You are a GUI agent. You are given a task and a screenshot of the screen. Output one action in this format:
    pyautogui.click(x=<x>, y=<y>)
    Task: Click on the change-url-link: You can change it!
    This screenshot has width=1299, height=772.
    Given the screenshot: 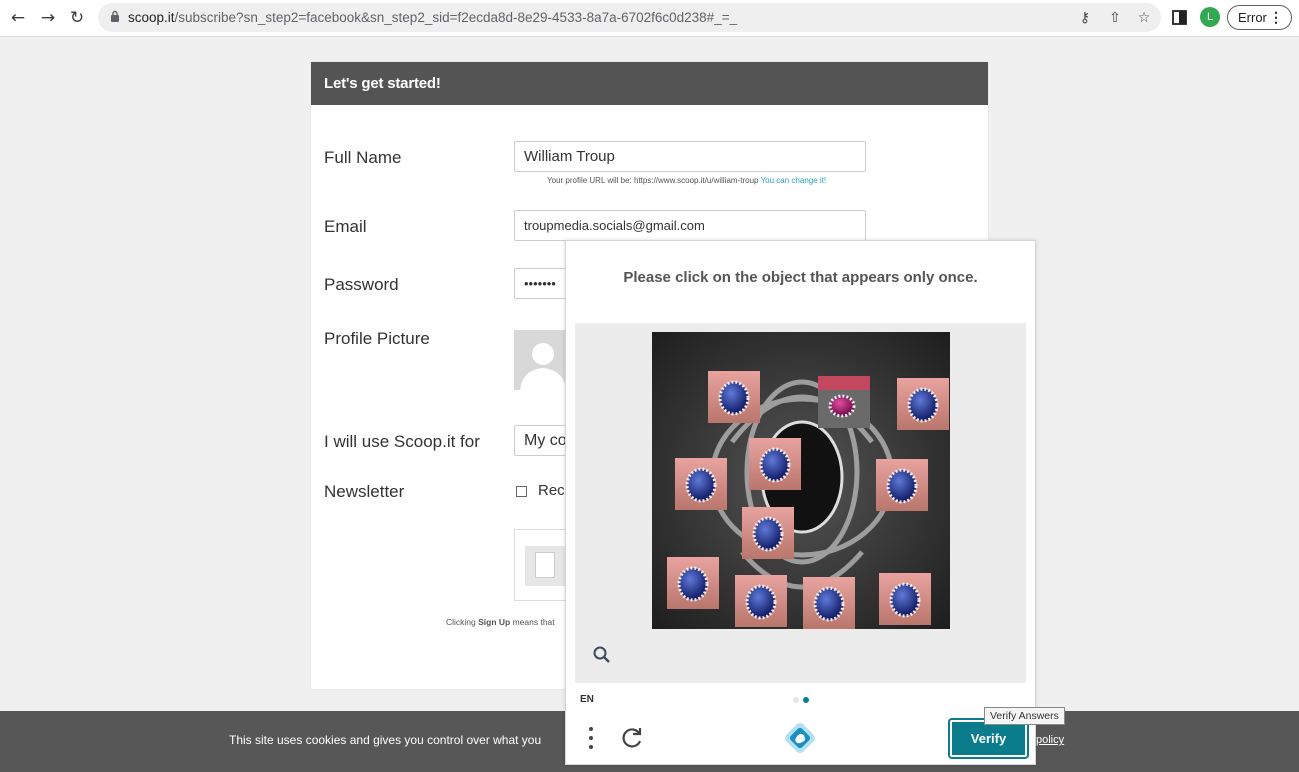 What is the action you would take?
    pyautogui.click(x=794, y=180)
    